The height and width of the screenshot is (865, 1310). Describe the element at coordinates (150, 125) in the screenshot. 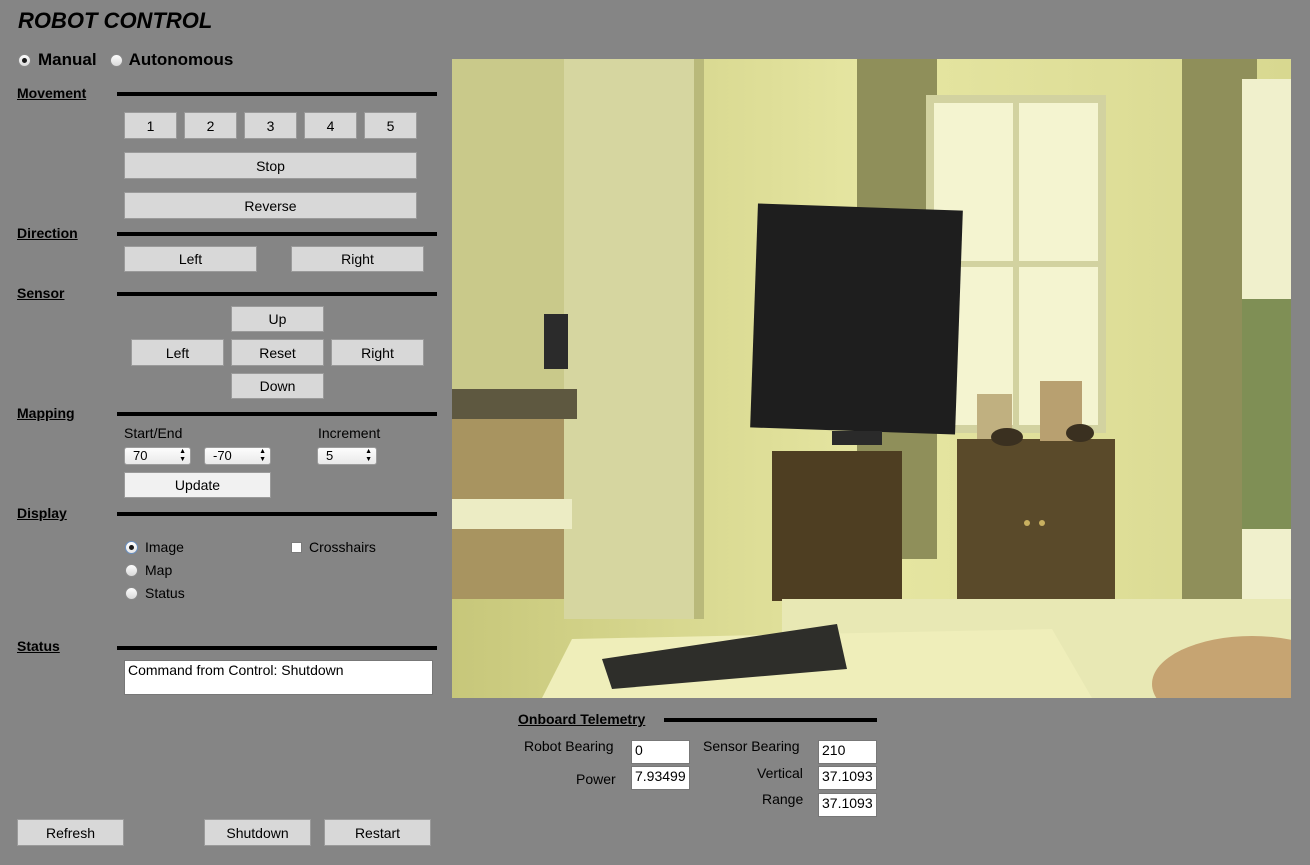

I see `speed-1-button: 1` at that location.